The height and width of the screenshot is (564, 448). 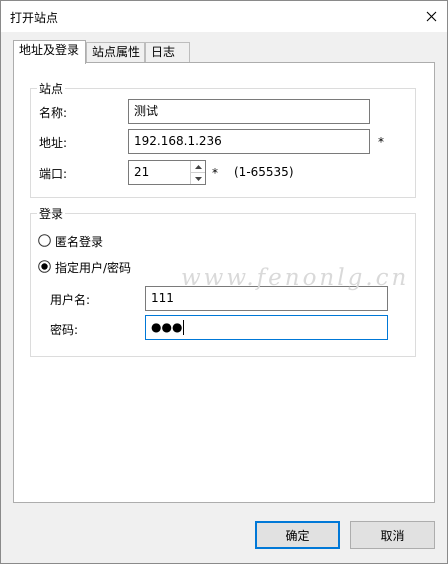 What do you see at coordinates (51, 213) in the screenshot?
I see `login-group-legend: 登录` at bounding box center [51, 213].